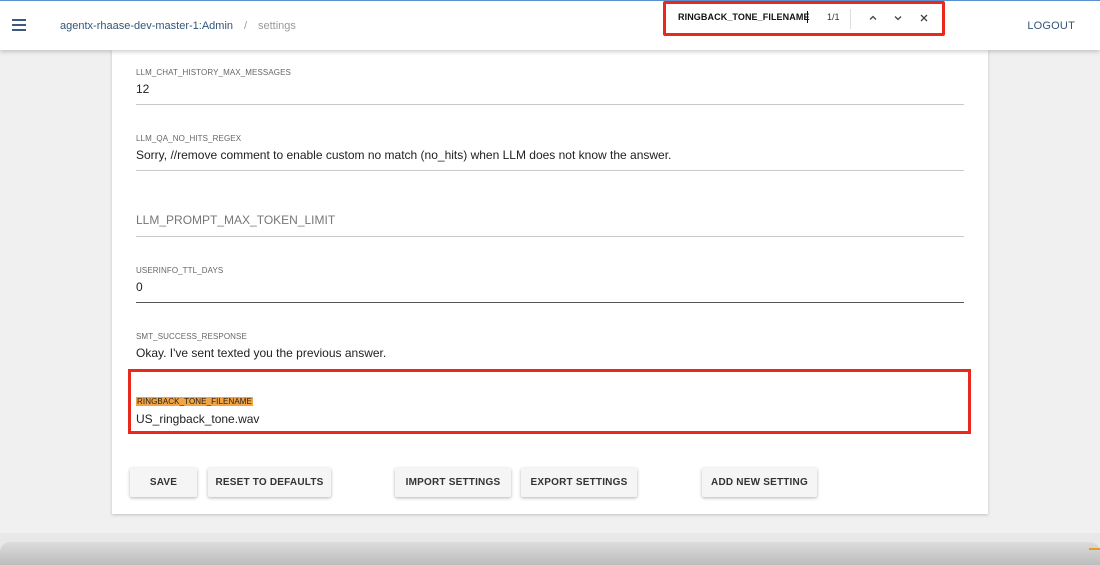 The image size is (1100, 565). What do you see at coordinates (453, 482) in the screenshot?
I see `import-settings-button: IMPORT SETTINGS` at bounding box center [453, 482].